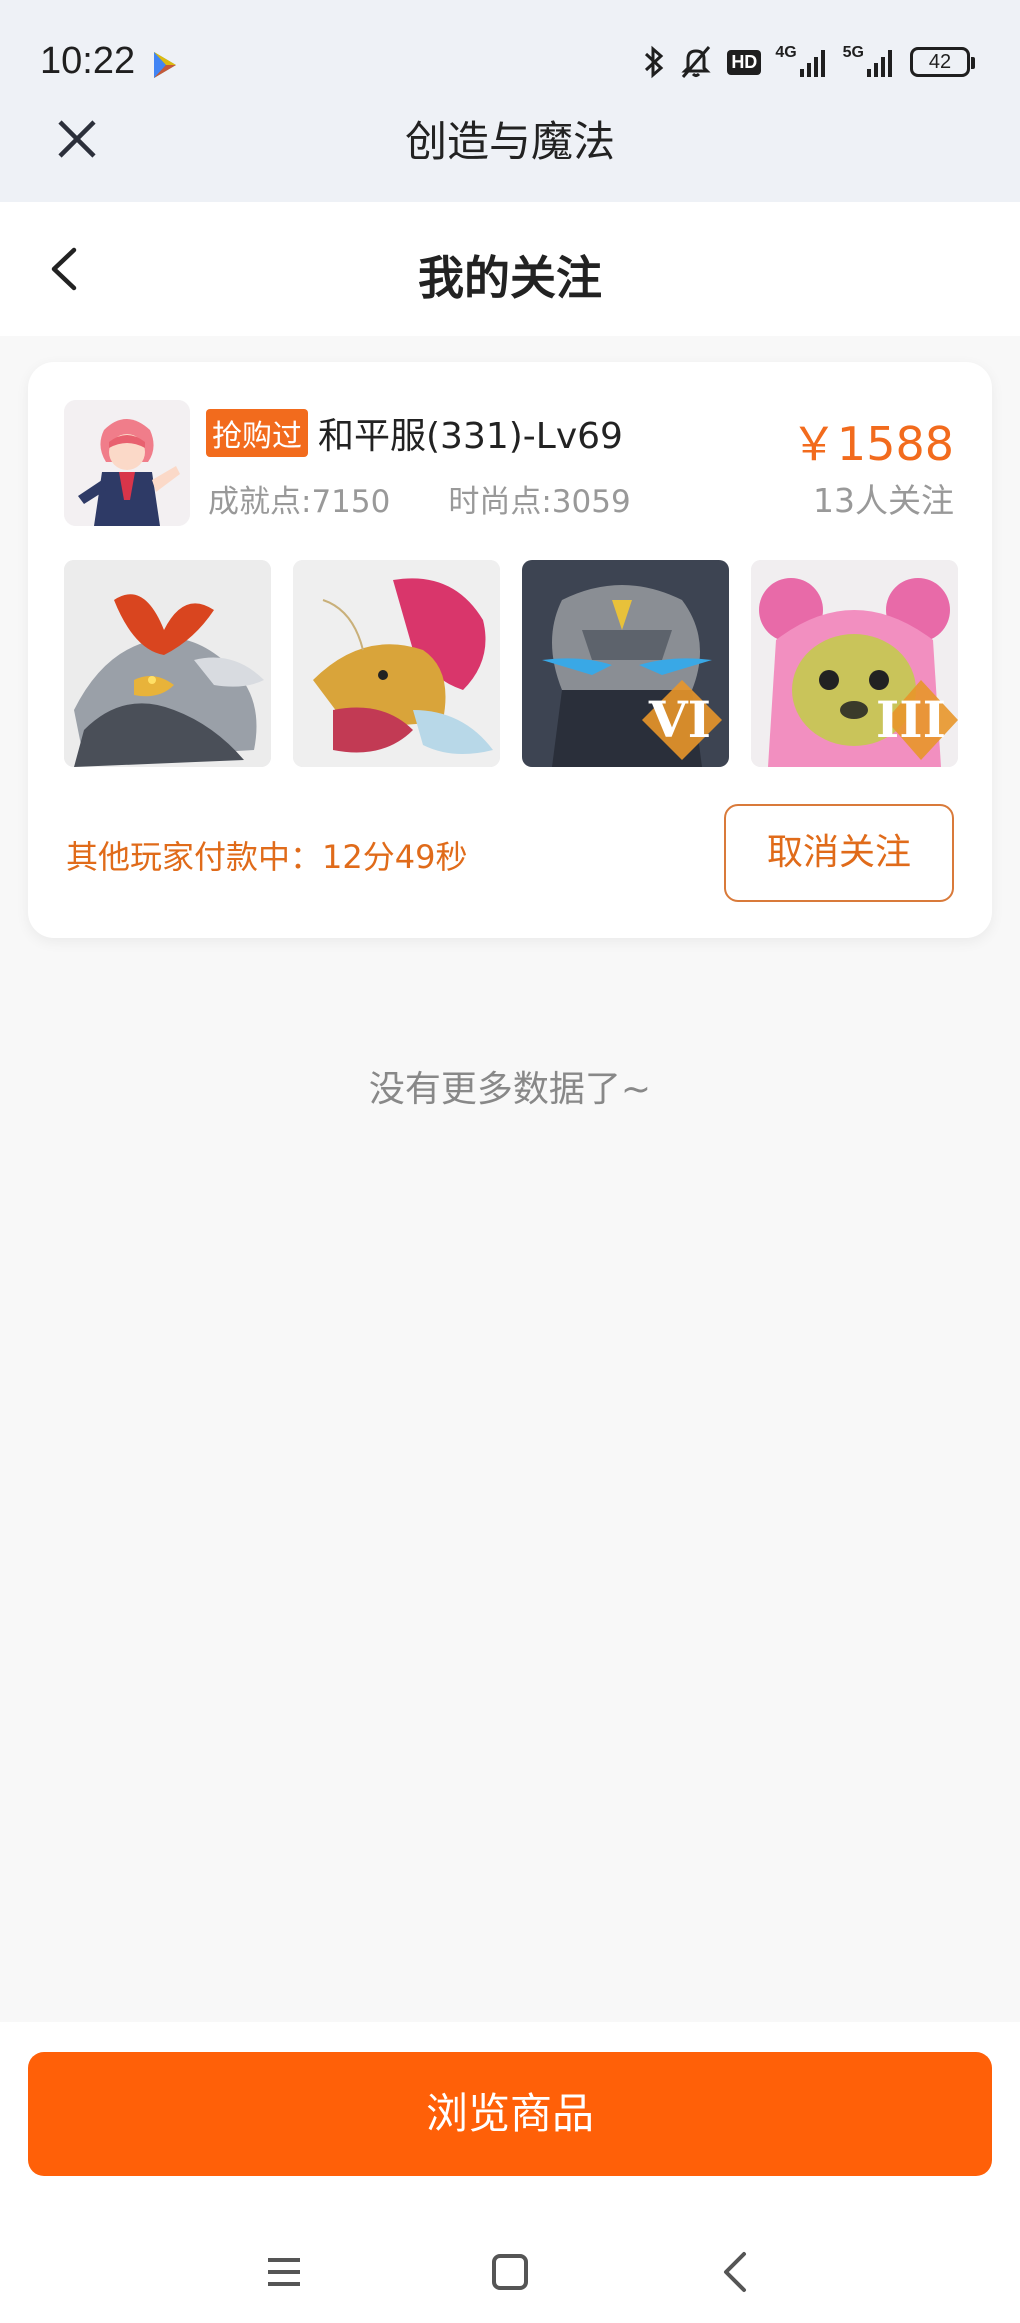 The width and height of the screenshot is (1020, 2323). I want to click on fashion-points: 时尚点:3059, so click(539, 502).